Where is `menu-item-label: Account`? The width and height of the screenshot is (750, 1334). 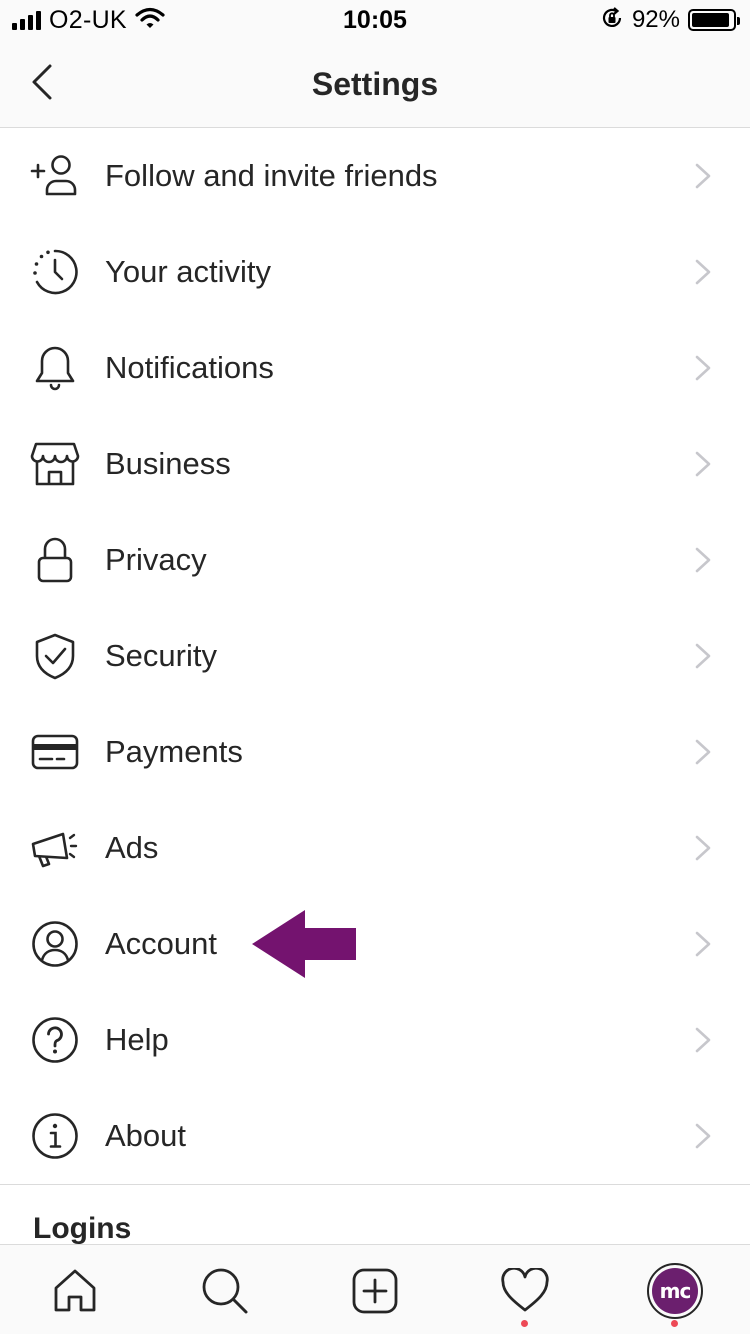
menu-item-label: Account is located at coordinates (161, 943).